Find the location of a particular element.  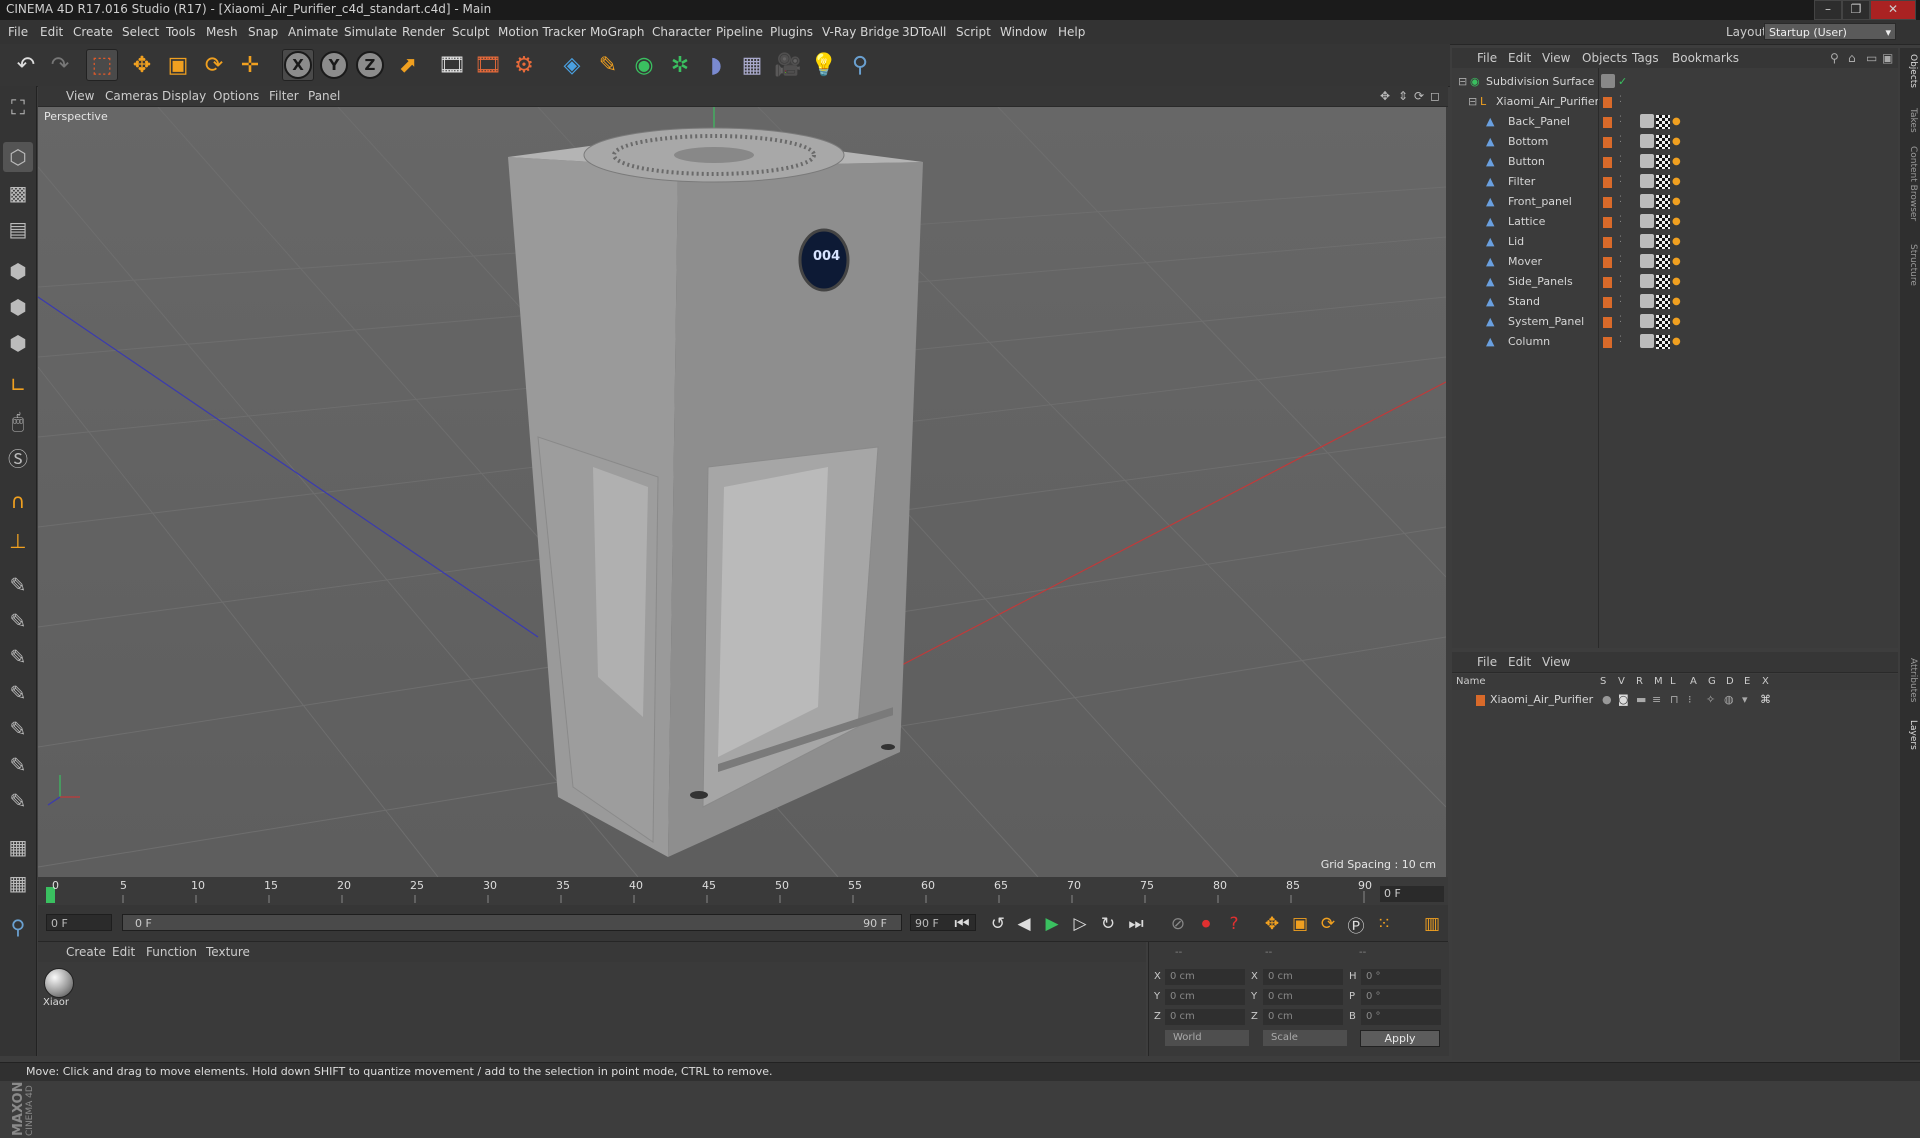

menu-3dtoall: 3DToAll is located at coordinates (924, 32).